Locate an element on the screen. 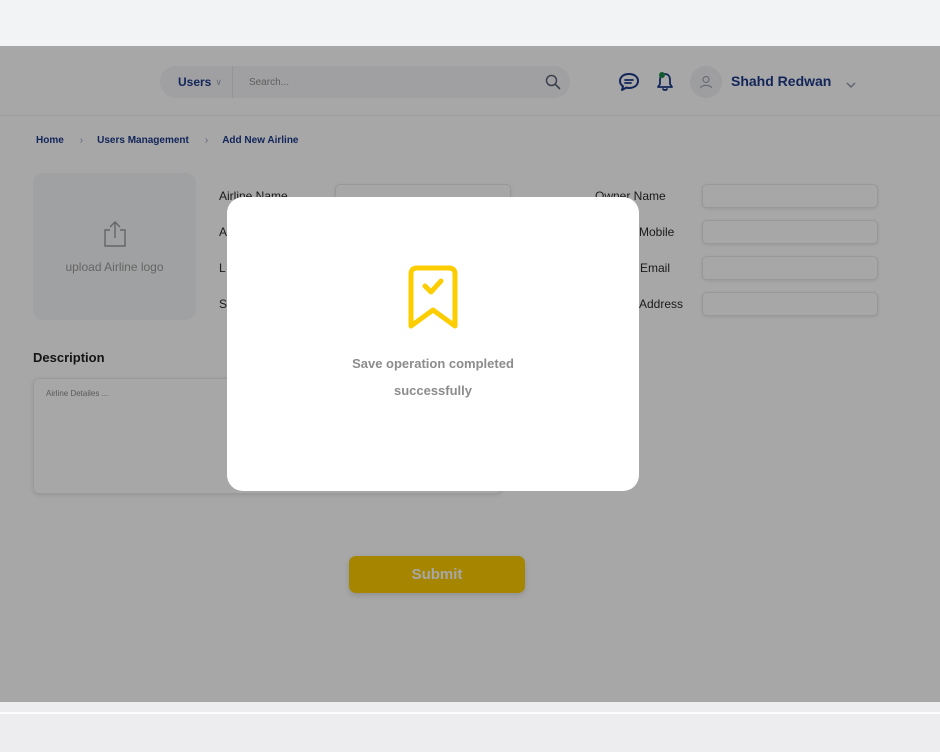 This screenshot has height=752, width=940. bookmark-check-icon is located at coordinates (433, 297).